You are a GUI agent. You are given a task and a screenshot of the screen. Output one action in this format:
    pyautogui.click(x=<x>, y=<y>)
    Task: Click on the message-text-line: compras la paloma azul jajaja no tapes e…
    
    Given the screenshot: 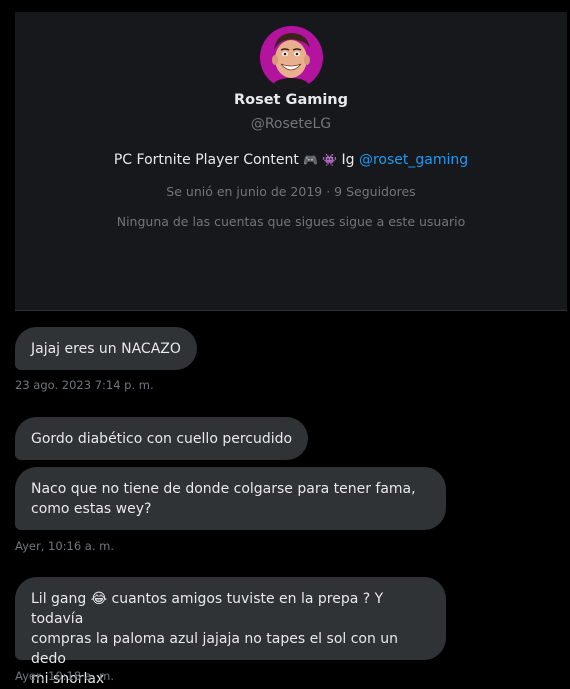 What is the action you would take?
    pyautogui.click(x=215, y=649)
    